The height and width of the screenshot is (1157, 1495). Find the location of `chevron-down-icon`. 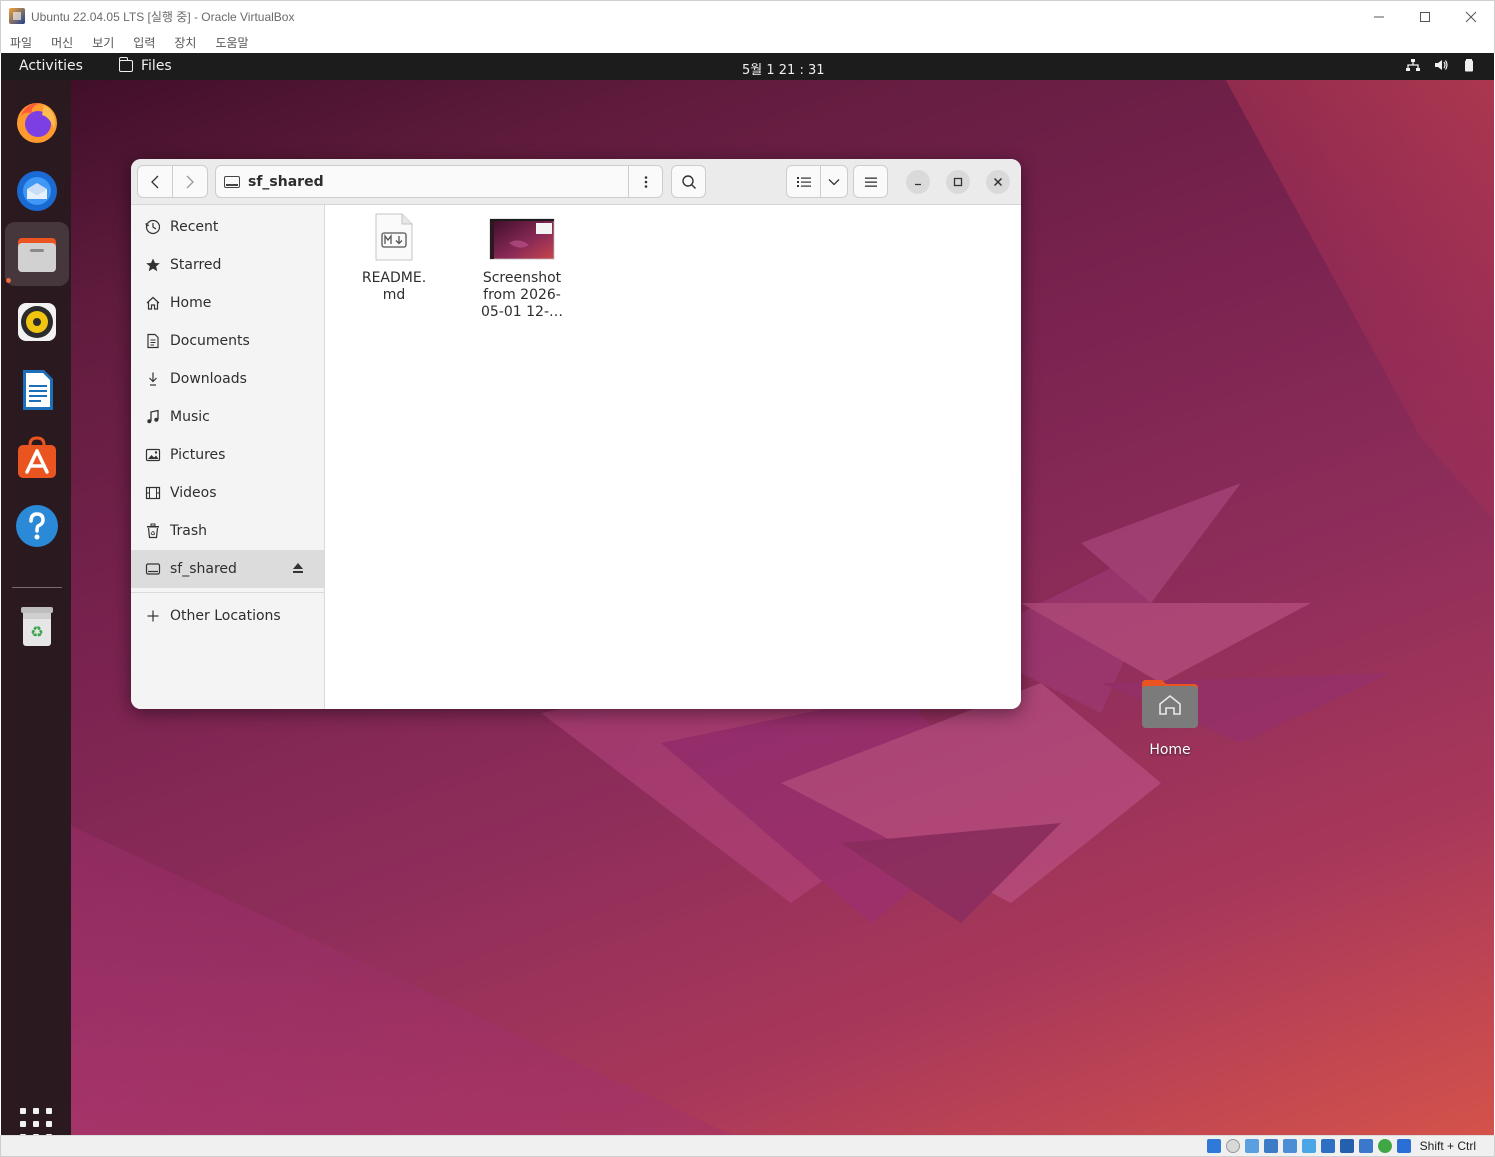

chevron-down-icon is located at coordinates (834, 181).